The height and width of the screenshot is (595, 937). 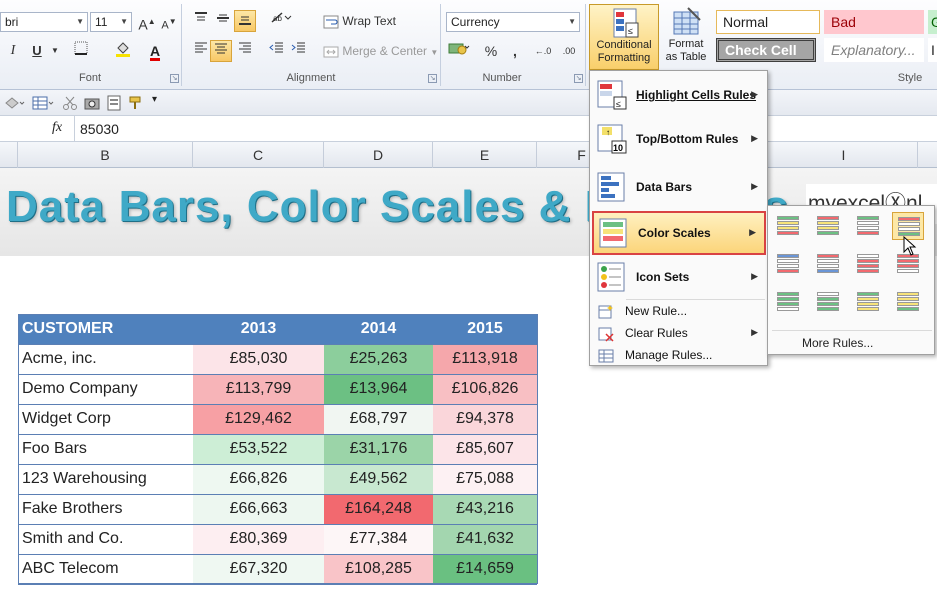 What do you see at coordinates (299, 51) in the screenshot?
I see `increase-indent-button` at bounding box center [299, 51].